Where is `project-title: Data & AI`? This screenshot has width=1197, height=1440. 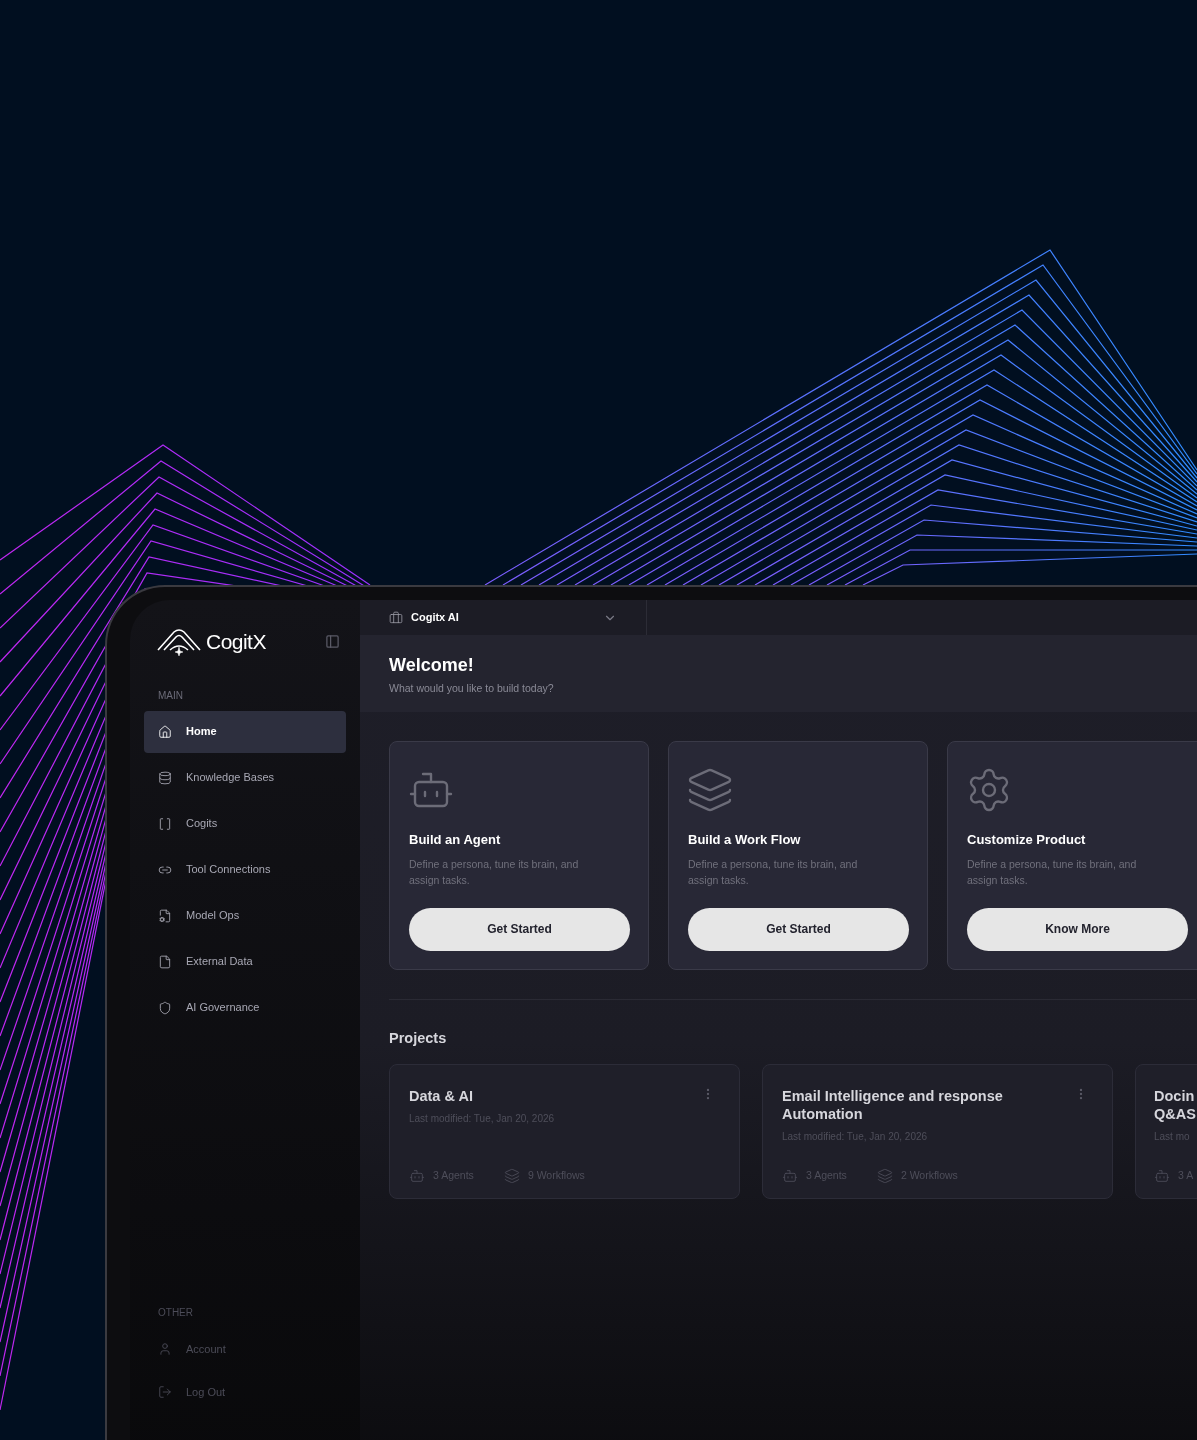
project-title: Data & AI is located at coordinates (441, 1095).